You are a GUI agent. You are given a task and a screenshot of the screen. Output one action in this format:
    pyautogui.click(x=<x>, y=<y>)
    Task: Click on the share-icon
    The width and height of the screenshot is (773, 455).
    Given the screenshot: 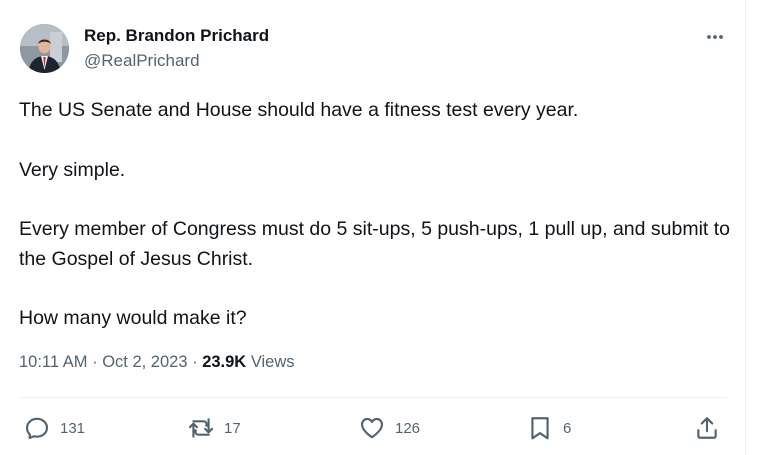 What is the action you would take?
    pyautogui.click(x=707, y=428)
    